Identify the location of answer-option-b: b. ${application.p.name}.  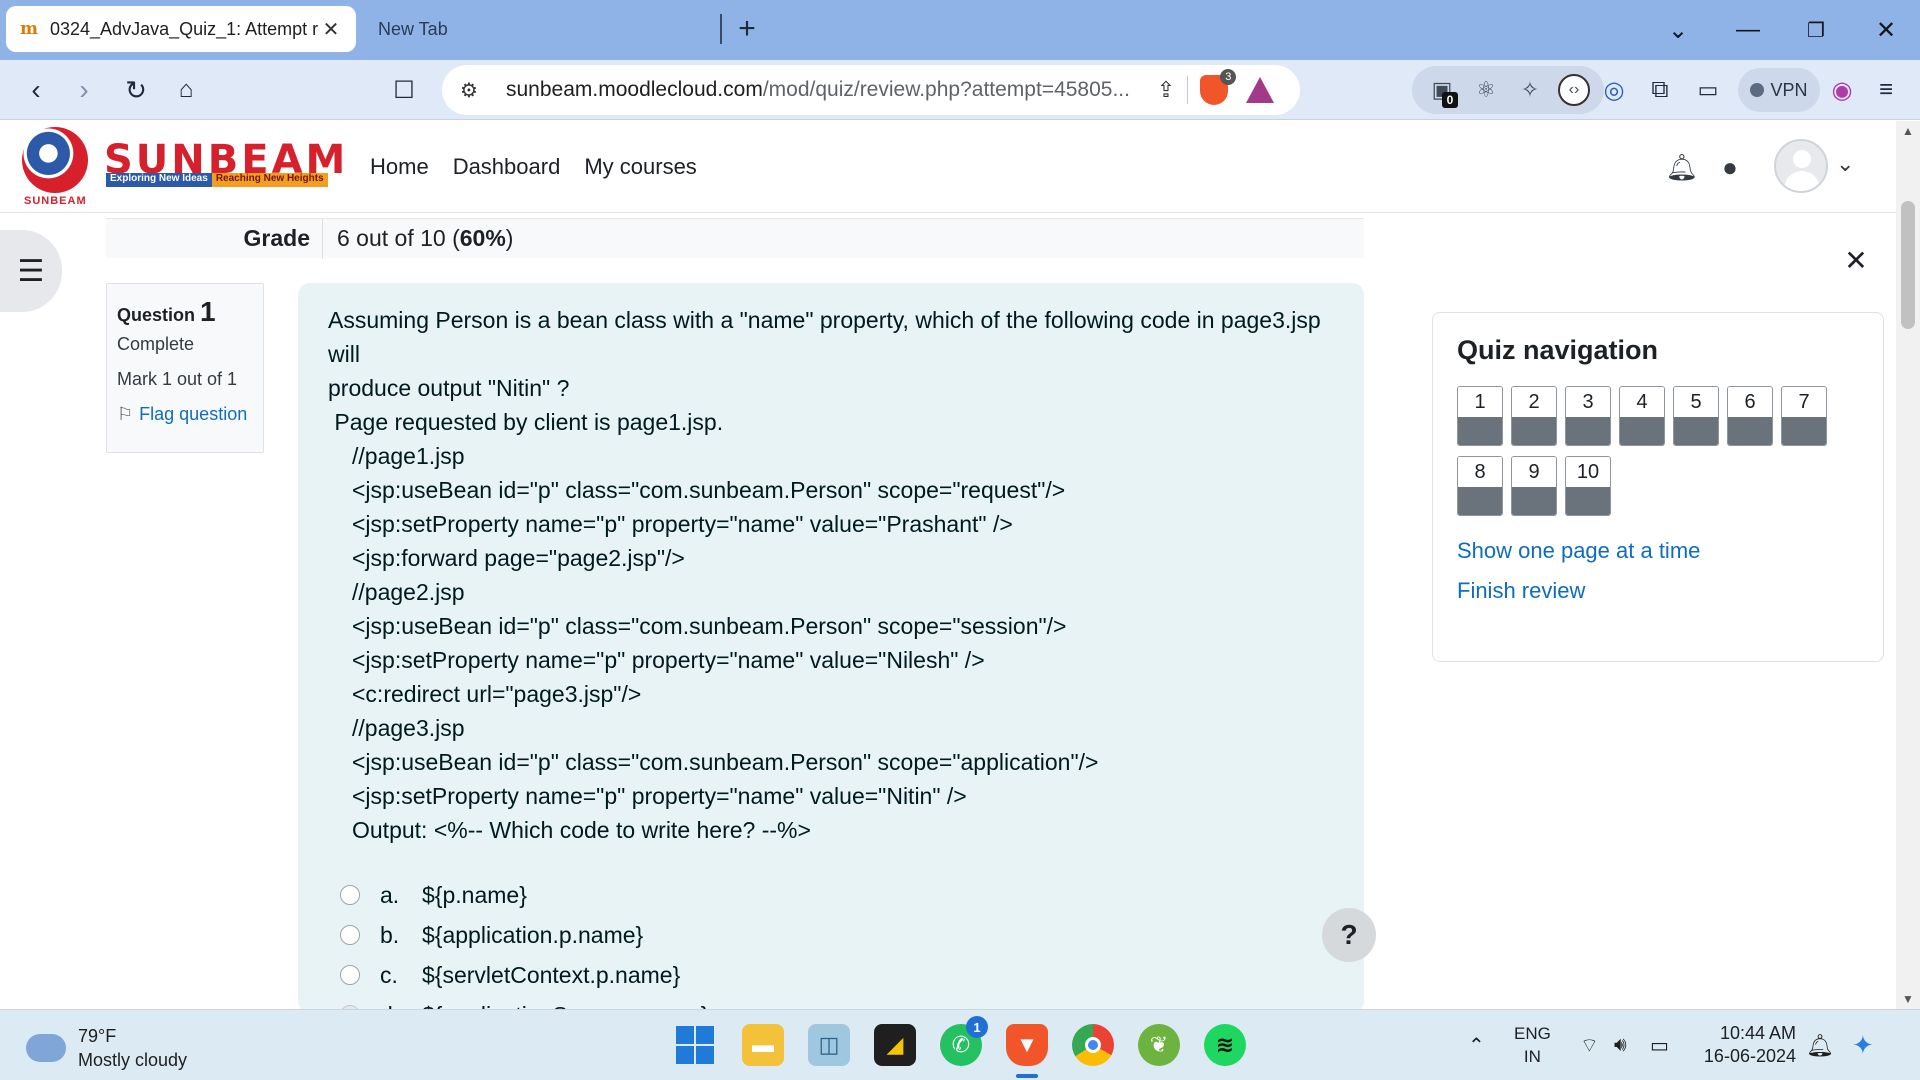
(831, 935).